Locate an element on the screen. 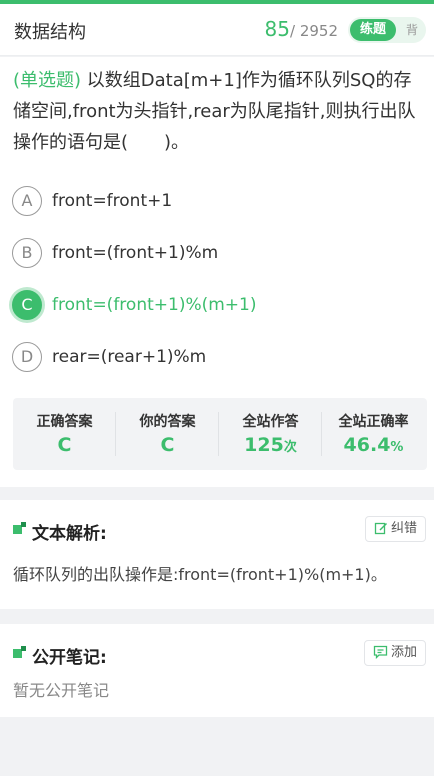 The image size is (434, 776). header: 数据结构 85/ 2952 练题 背 is located at coordinates (217, 30).